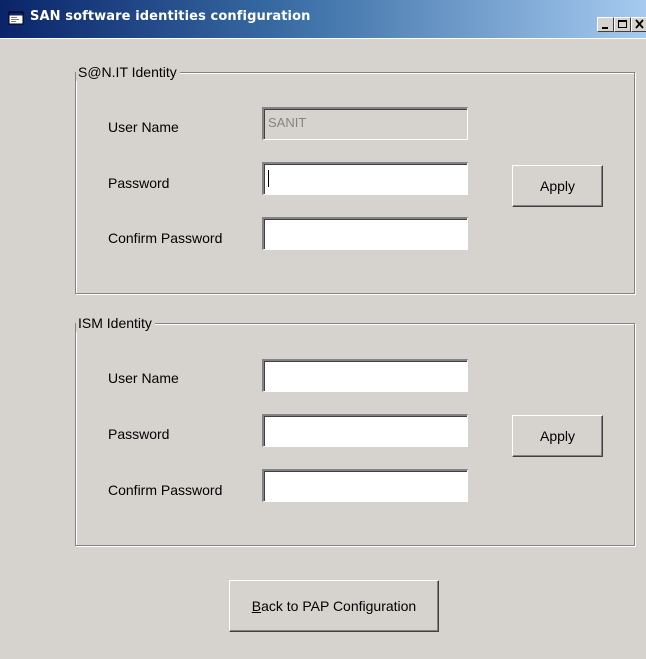 Image resolution: width=646 pixels, height=659 pixels. I want to click on ism-apply-button: Apply, so click(557, 436).